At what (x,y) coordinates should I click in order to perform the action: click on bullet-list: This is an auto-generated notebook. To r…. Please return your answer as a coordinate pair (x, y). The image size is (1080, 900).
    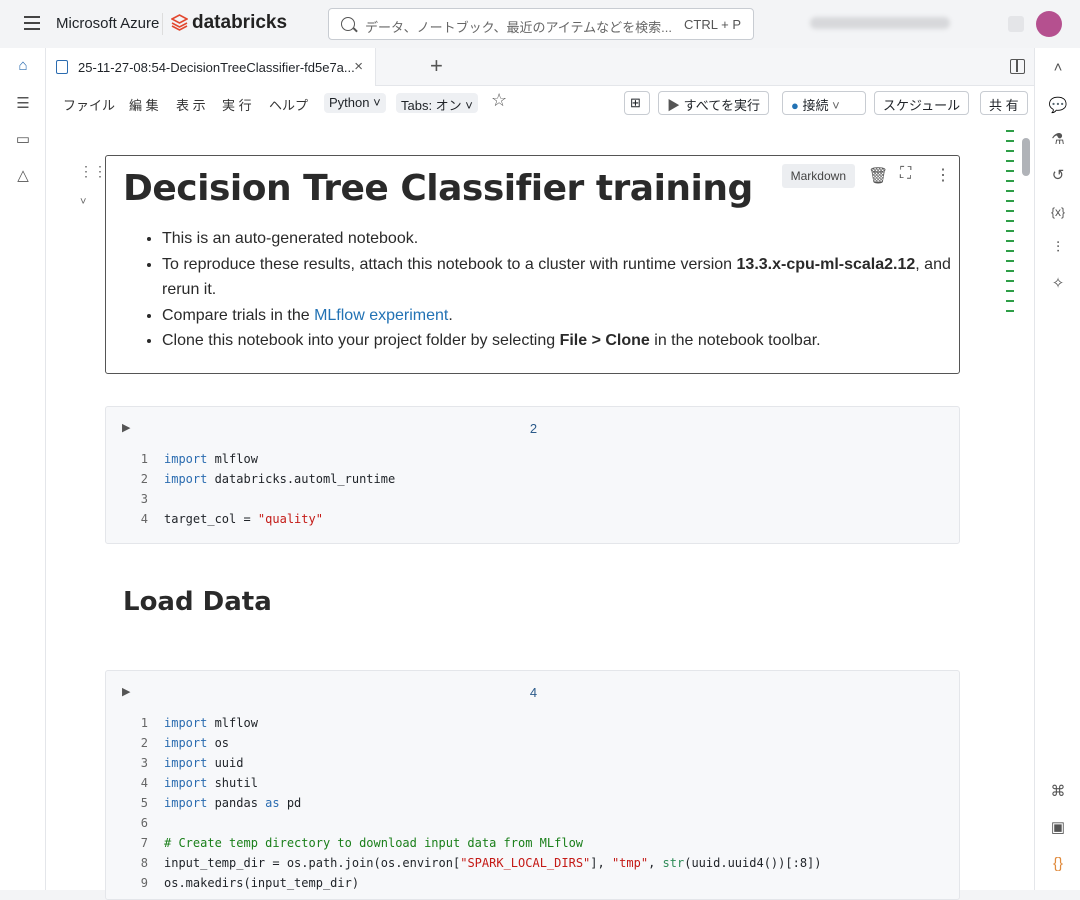
    Looking at the image, I should click on (557, 290).